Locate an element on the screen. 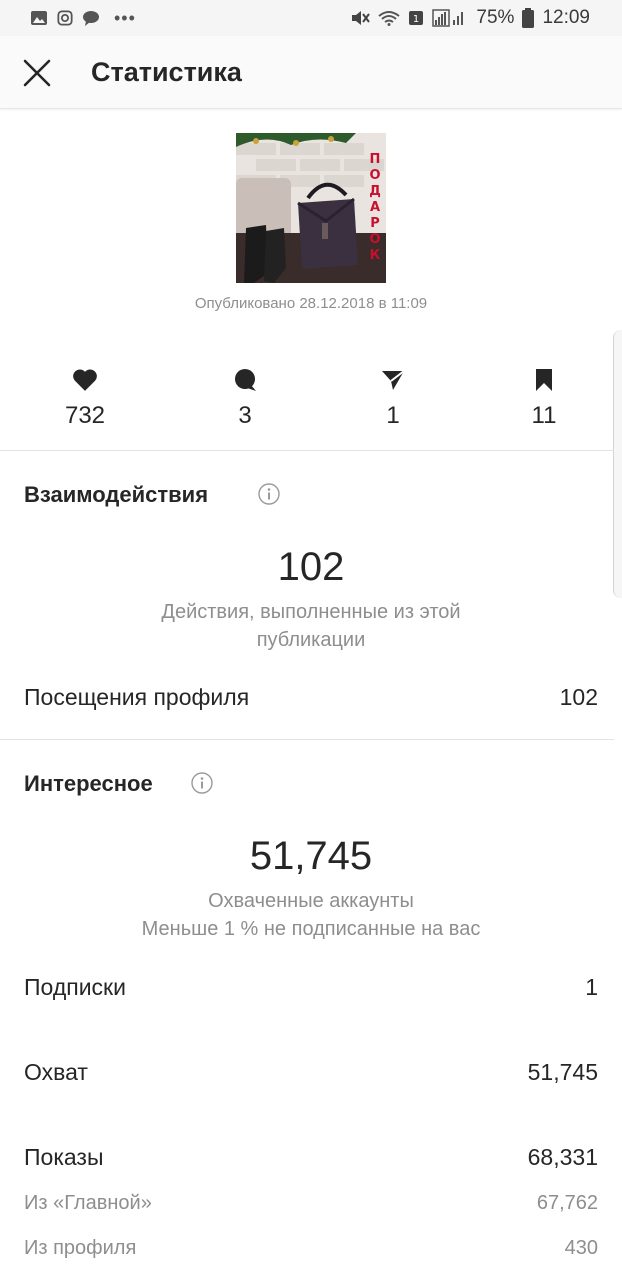 This screenshot has width=622, height=1280. caption-line: Действия, выполненные из этой is located at coordinates (311, 612).